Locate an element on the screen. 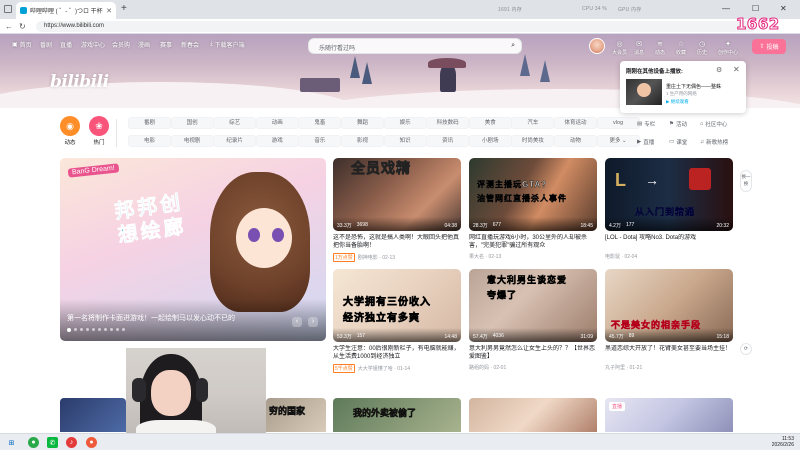  channel-chip: 小剧场 is located at coordinates (490, 141).